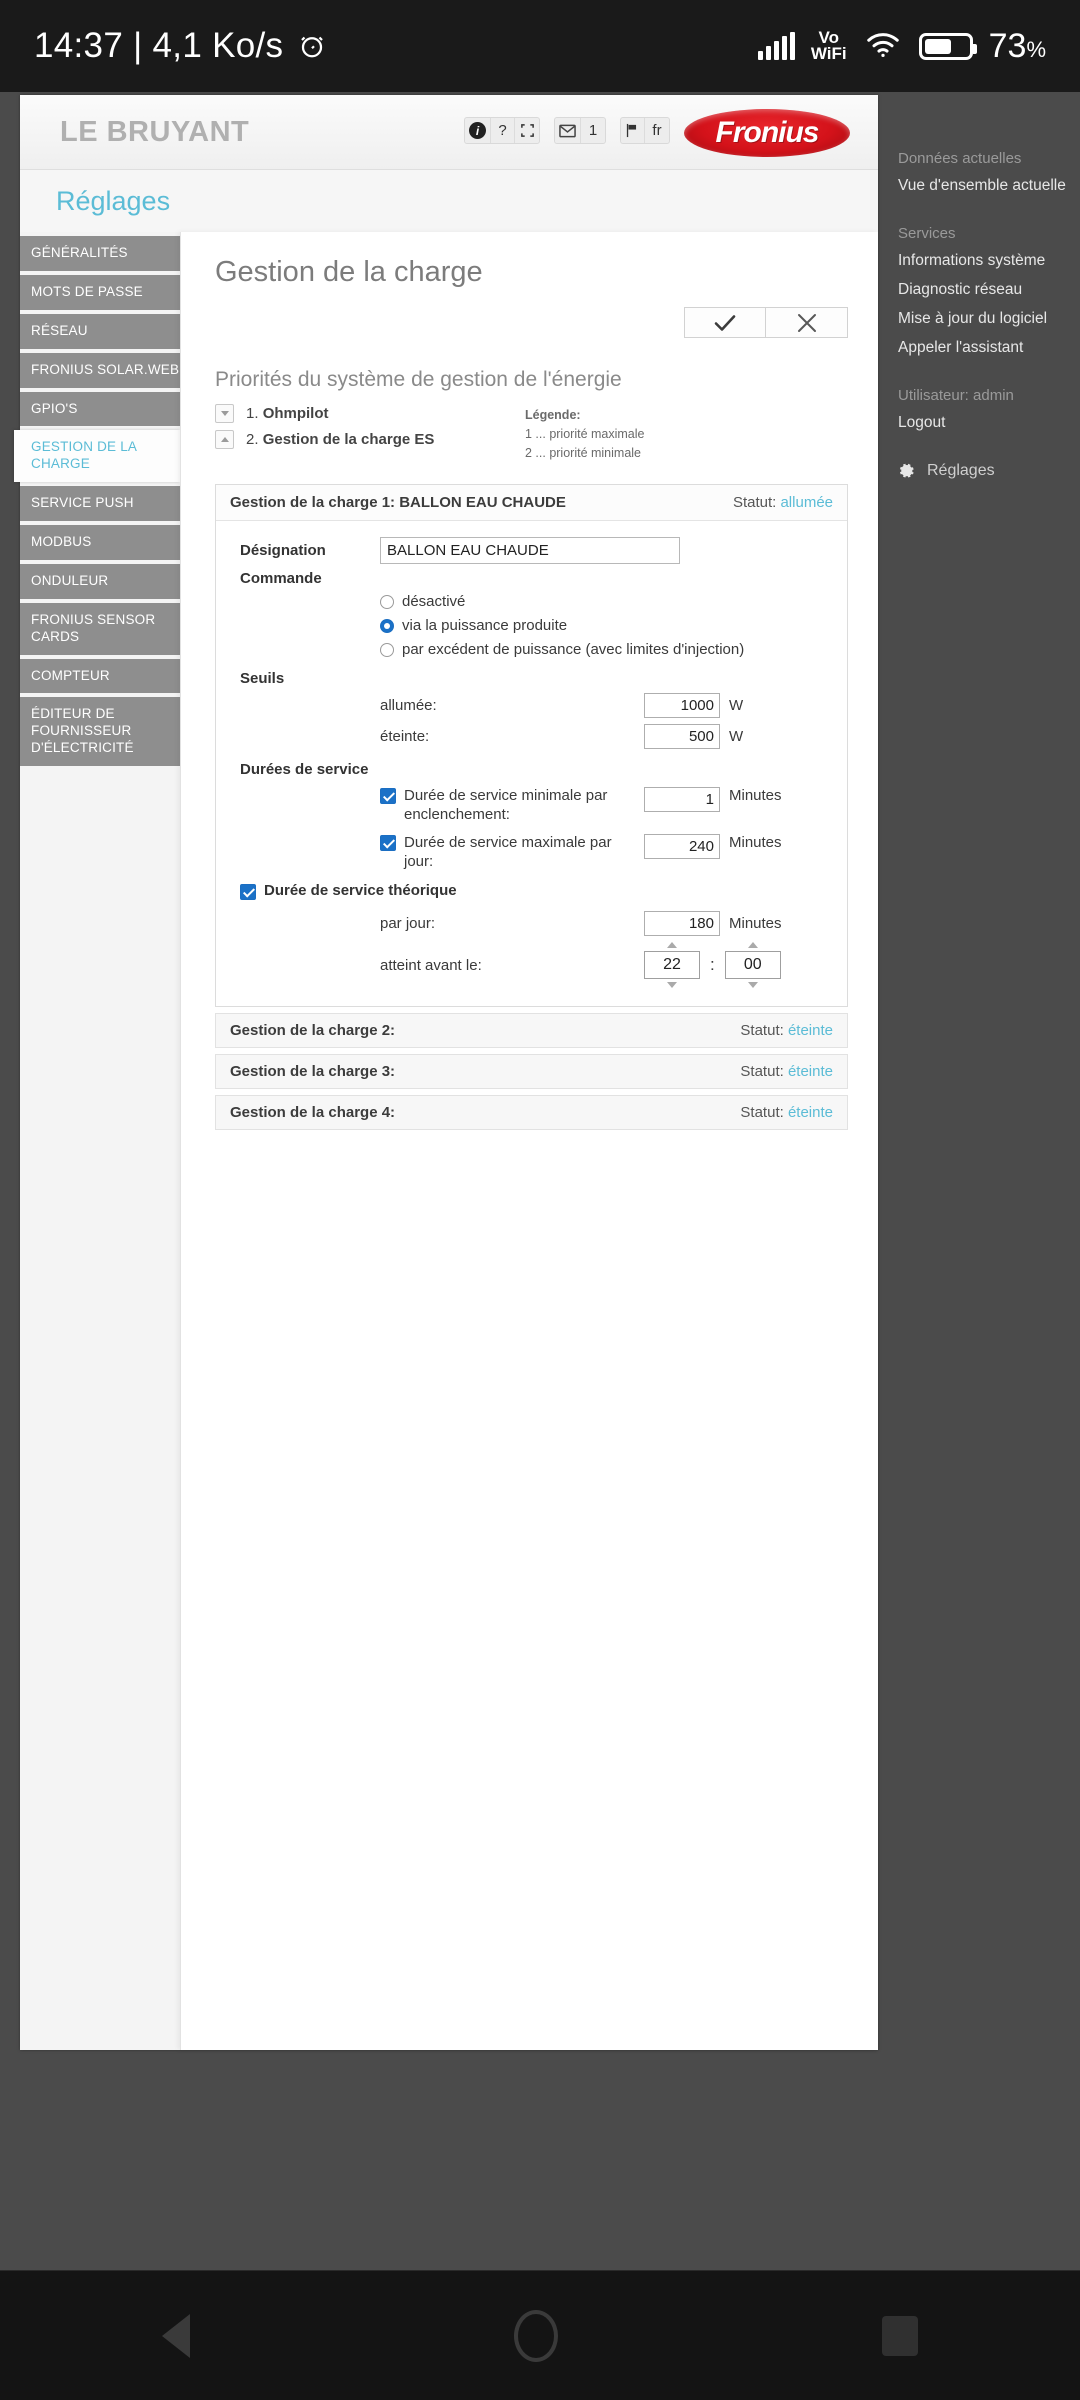  I want to click on priority-row-2: 2. Gestion de la charge ES, so click(370, 439).